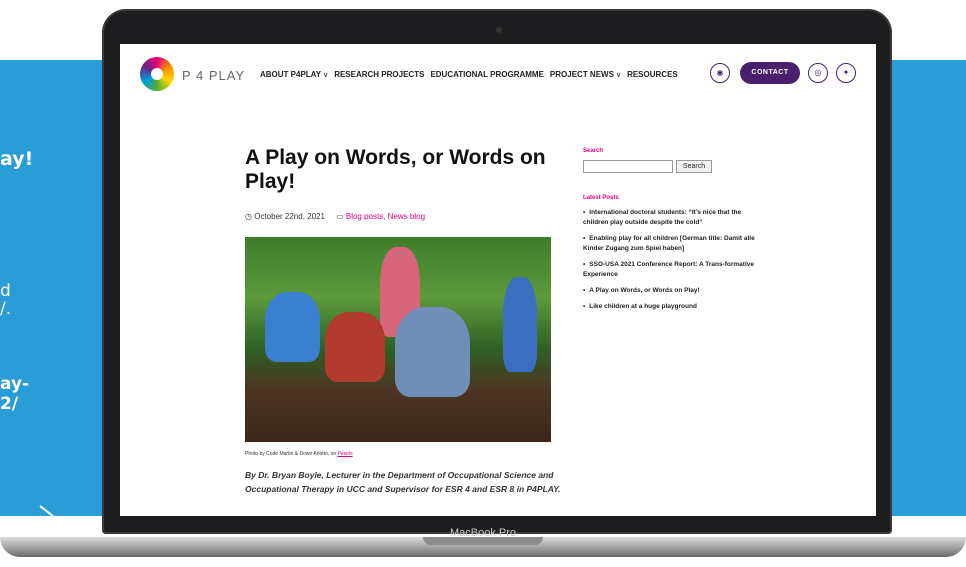  Describe the element at coordinates (6, 309) in the screenshot. I see `slide-text-3: /.` at that location.